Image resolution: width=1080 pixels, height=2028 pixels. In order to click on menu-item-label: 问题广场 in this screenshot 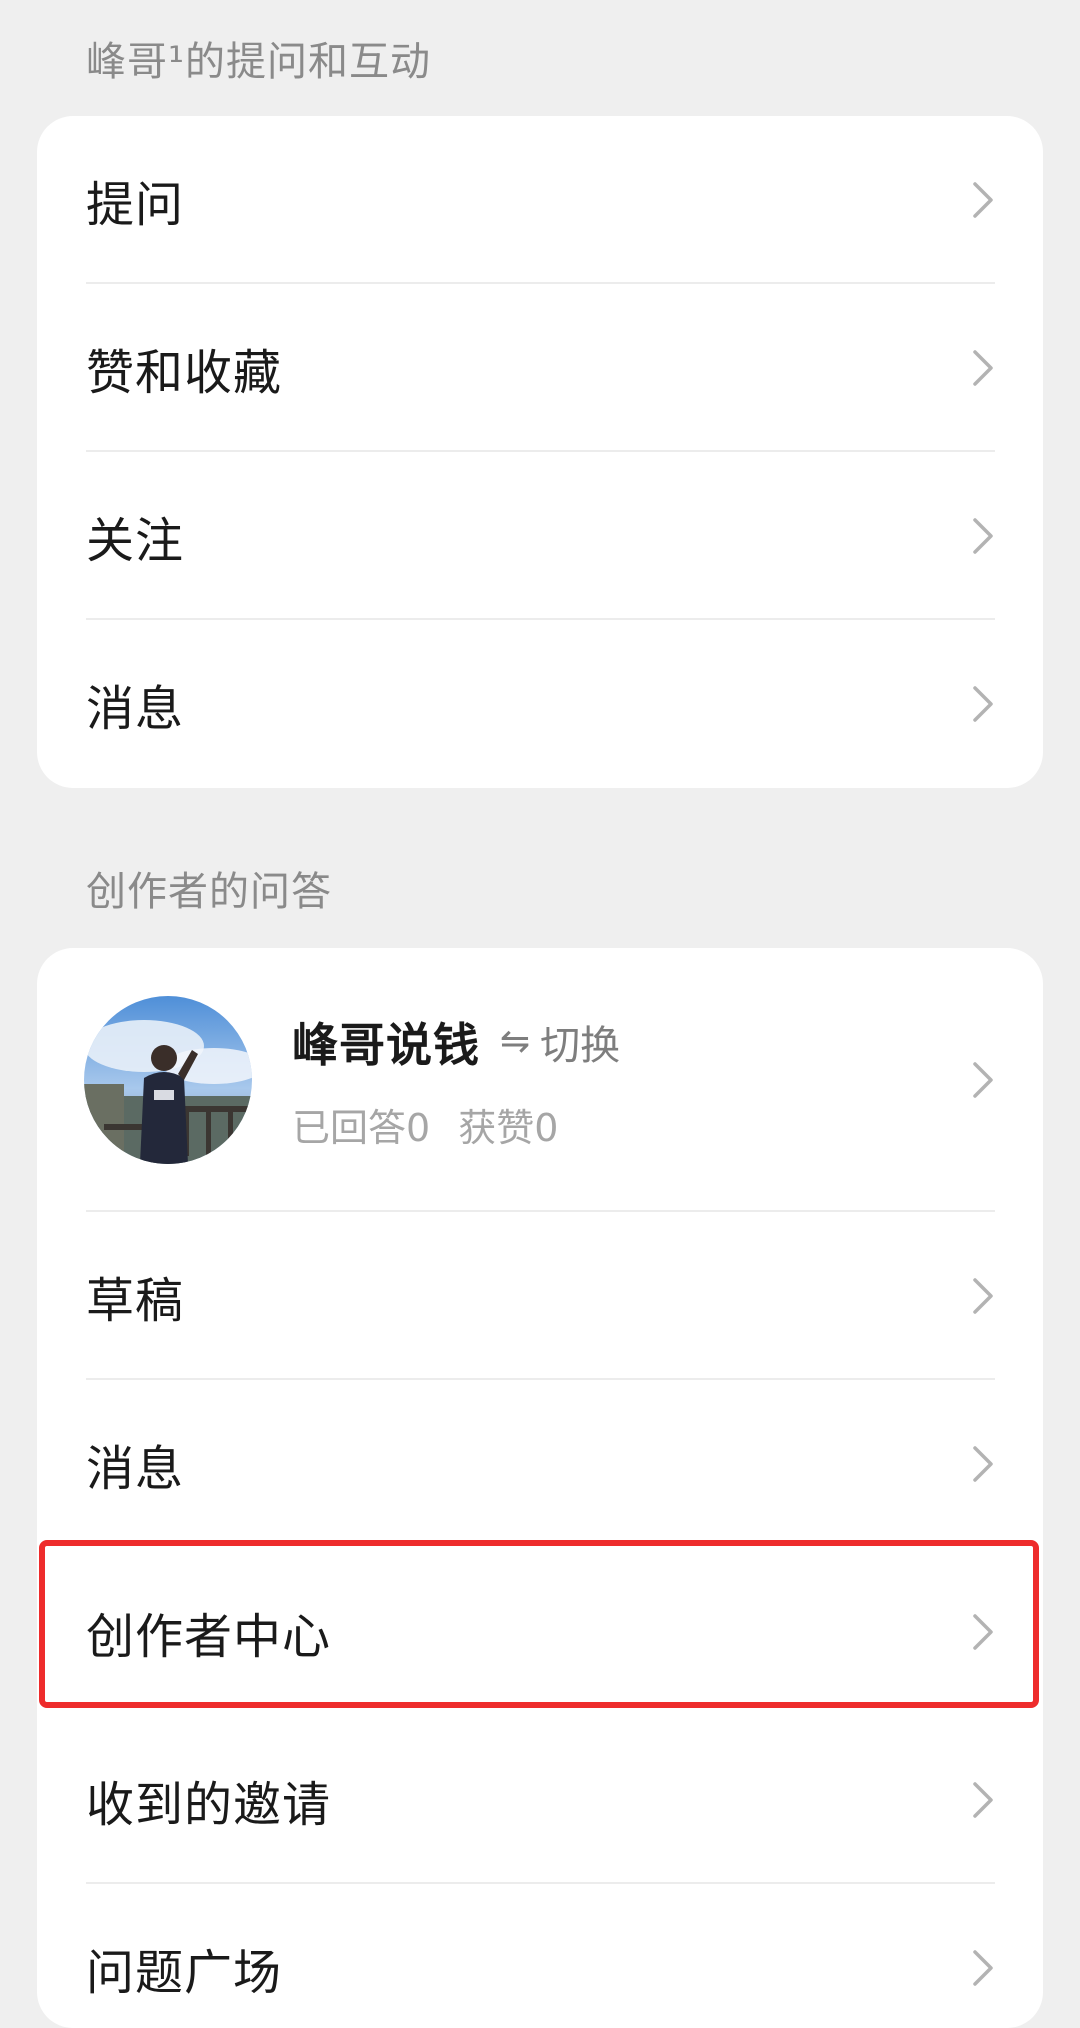, I will do `click(184, 1973)`.